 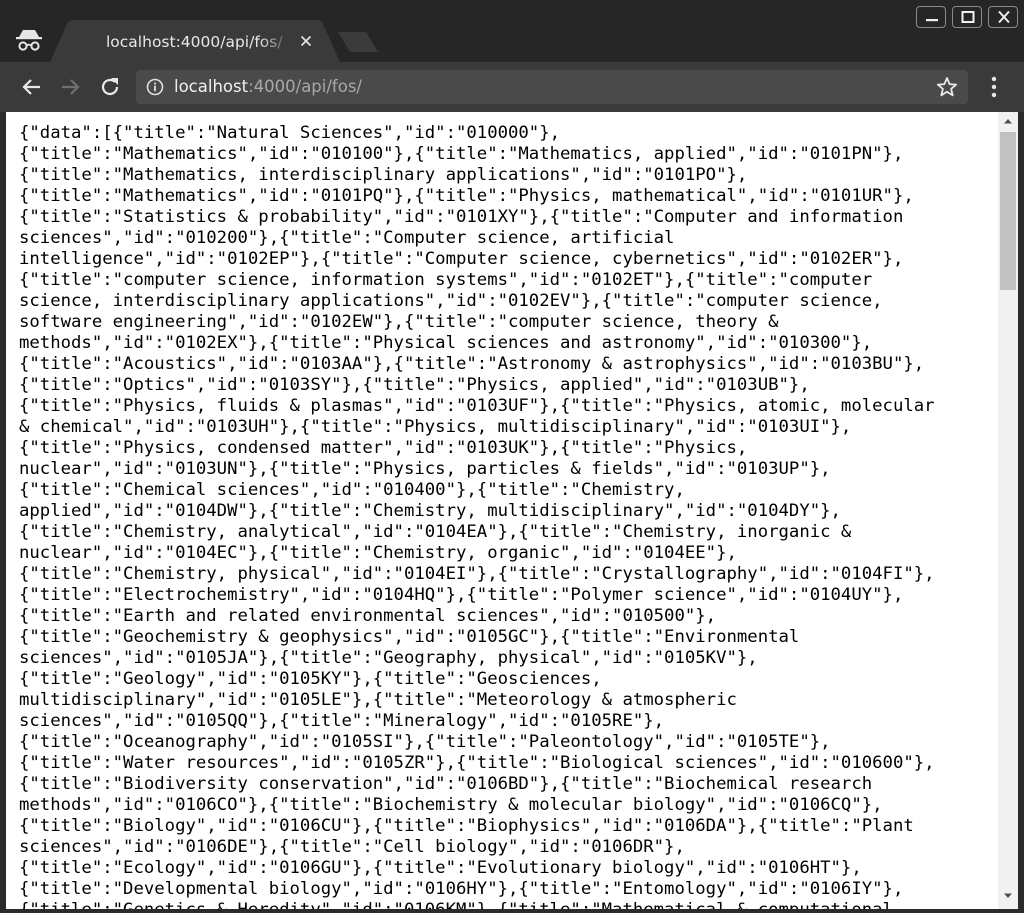 What do you see at coordinates (994, 87) in the screenshot?
I see `vertical-dots-icon` at bounding box center [994, 87].